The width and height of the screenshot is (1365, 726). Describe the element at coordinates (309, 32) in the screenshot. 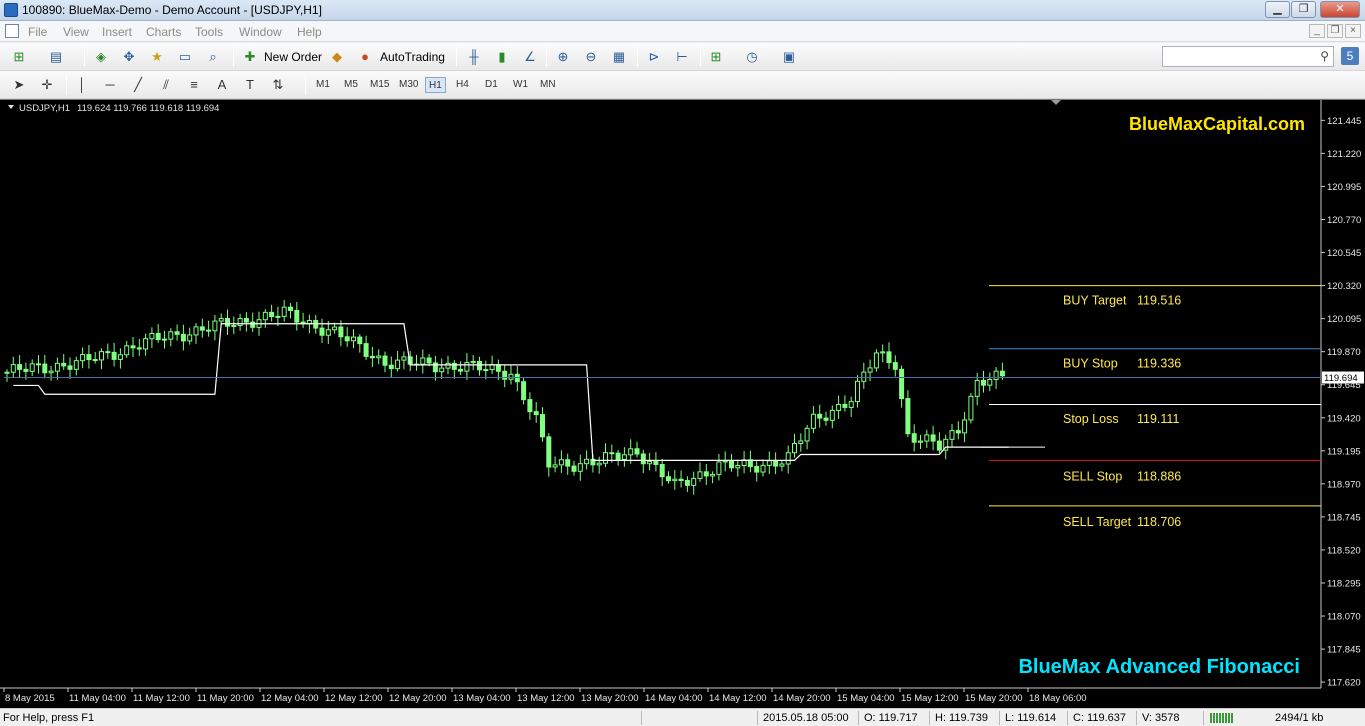

I see `menu-help: Help` at that location.